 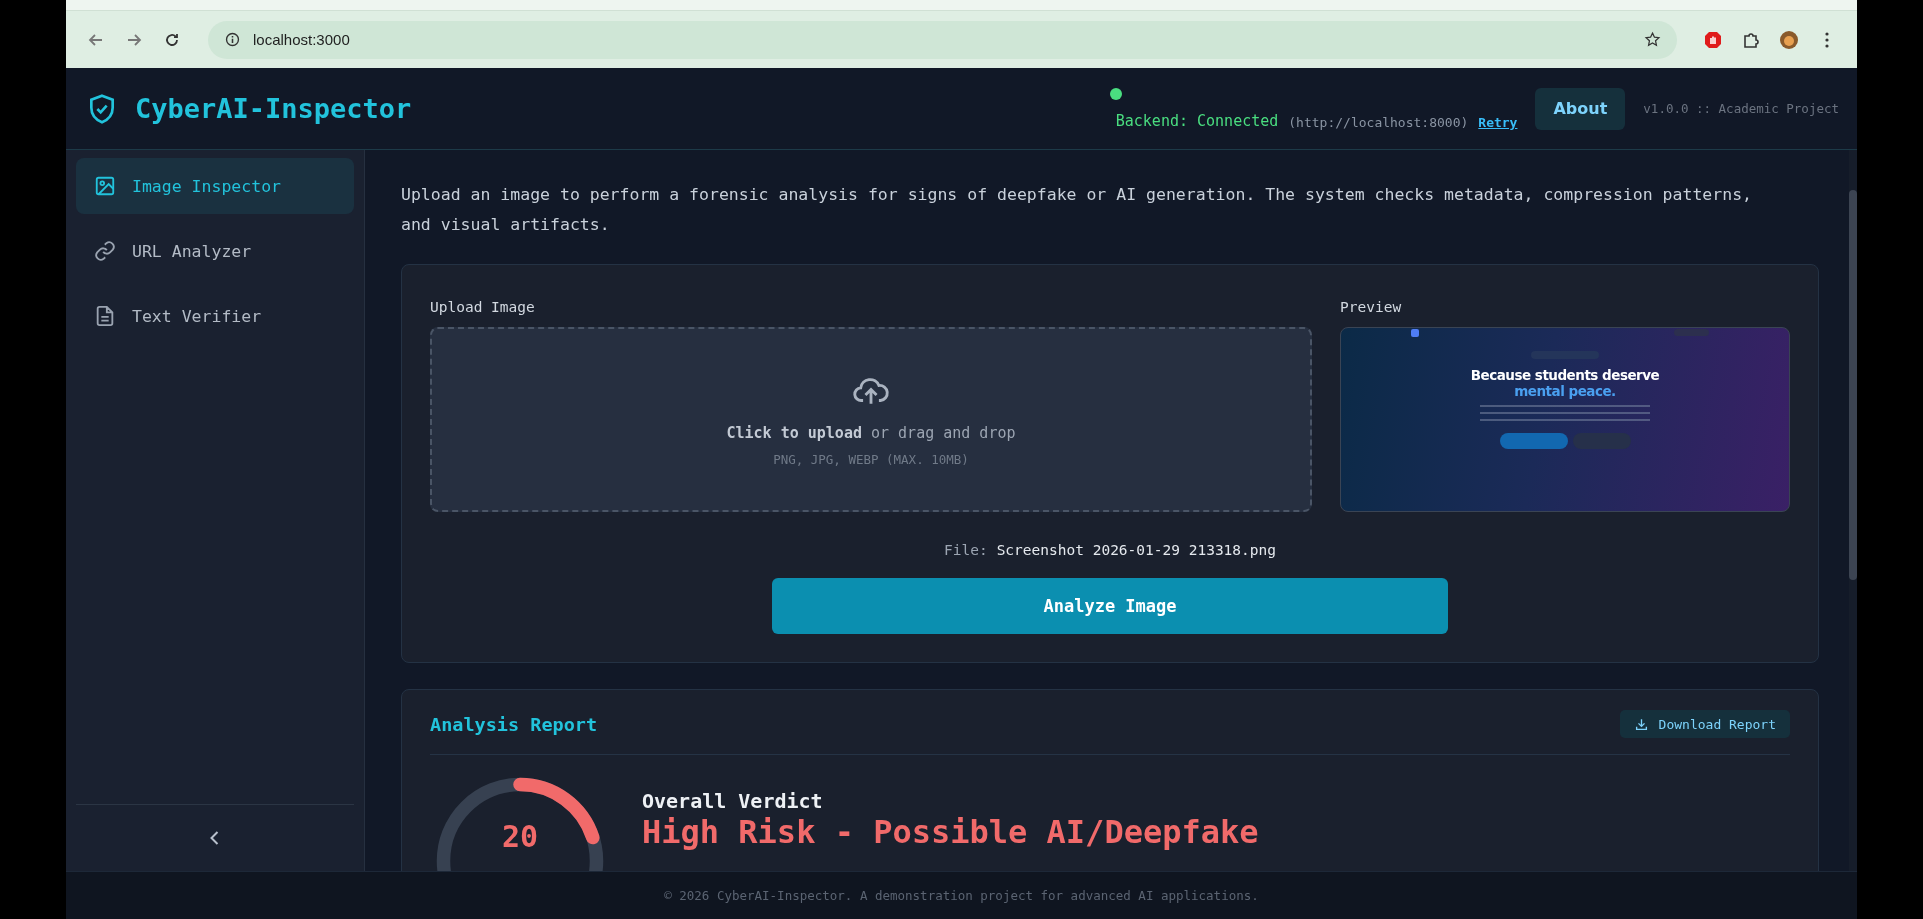 What do you see at coordinates (1789, 39) in the screenshot?
I see `avatar-icon` at bounding box center [1789, 39].